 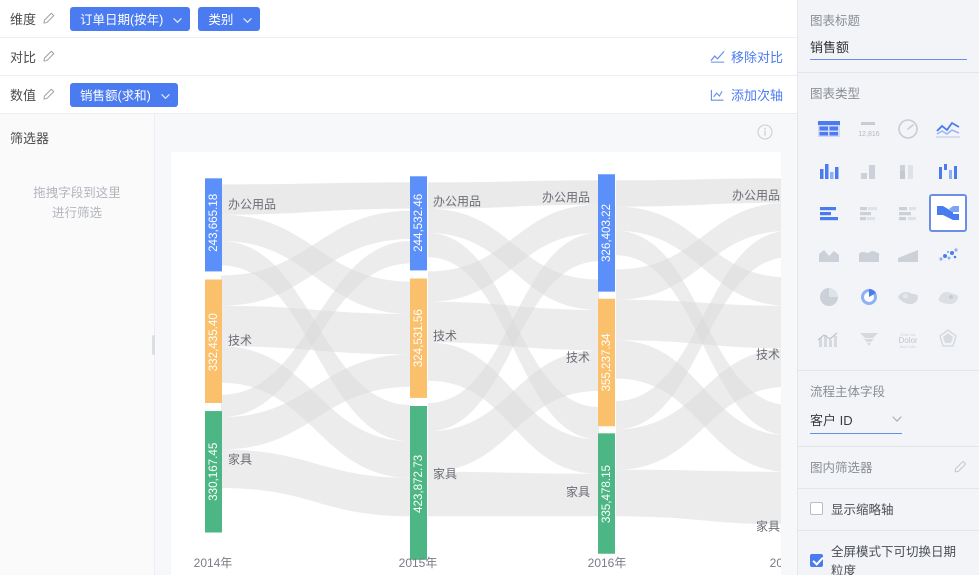 What do you see at coordinates (214, 472) in the screenshot?
I see `node-value: 330,167.45` at bounding box center [214, 472].